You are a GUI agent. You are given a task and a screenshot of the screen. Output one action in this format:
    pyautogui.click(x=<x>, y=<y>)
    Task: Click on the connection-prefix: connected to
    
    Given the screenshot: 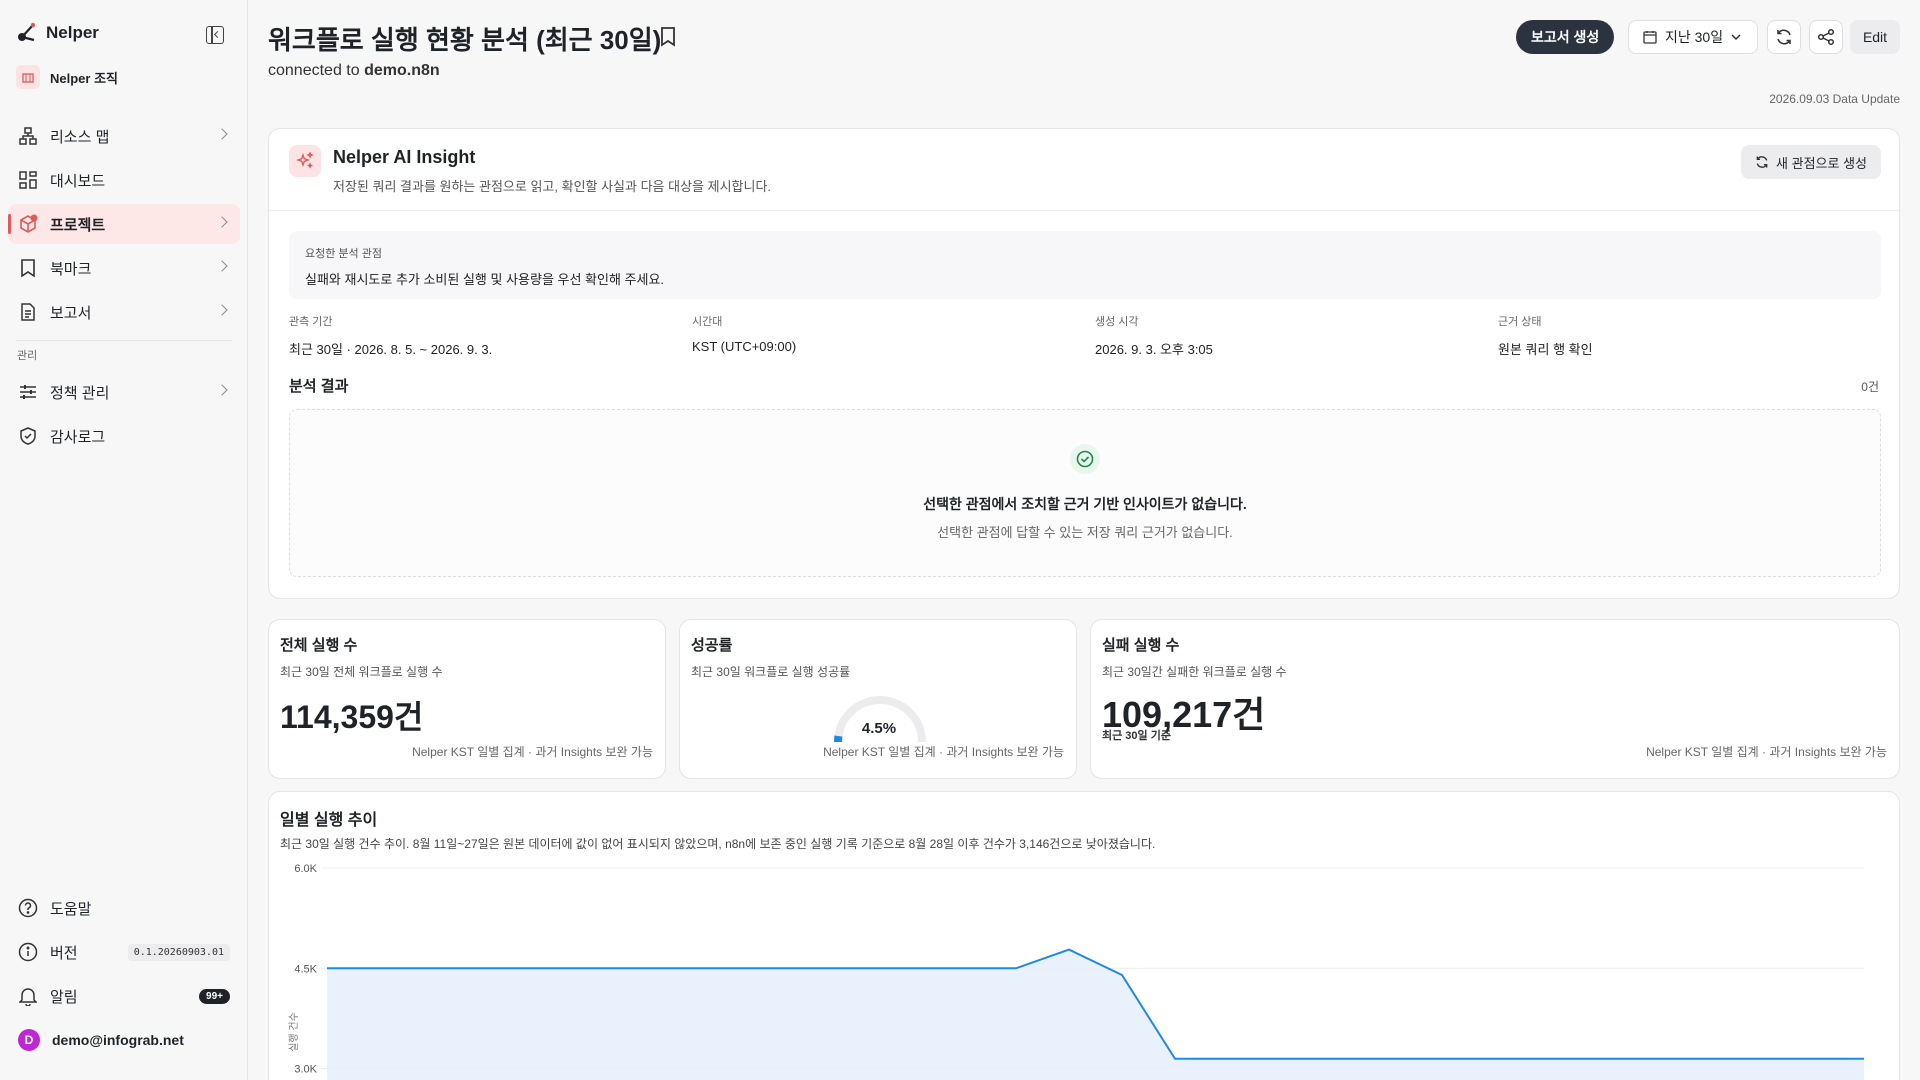 What is the action you would take?
    pyautogui.click(x=316, y=70)
    